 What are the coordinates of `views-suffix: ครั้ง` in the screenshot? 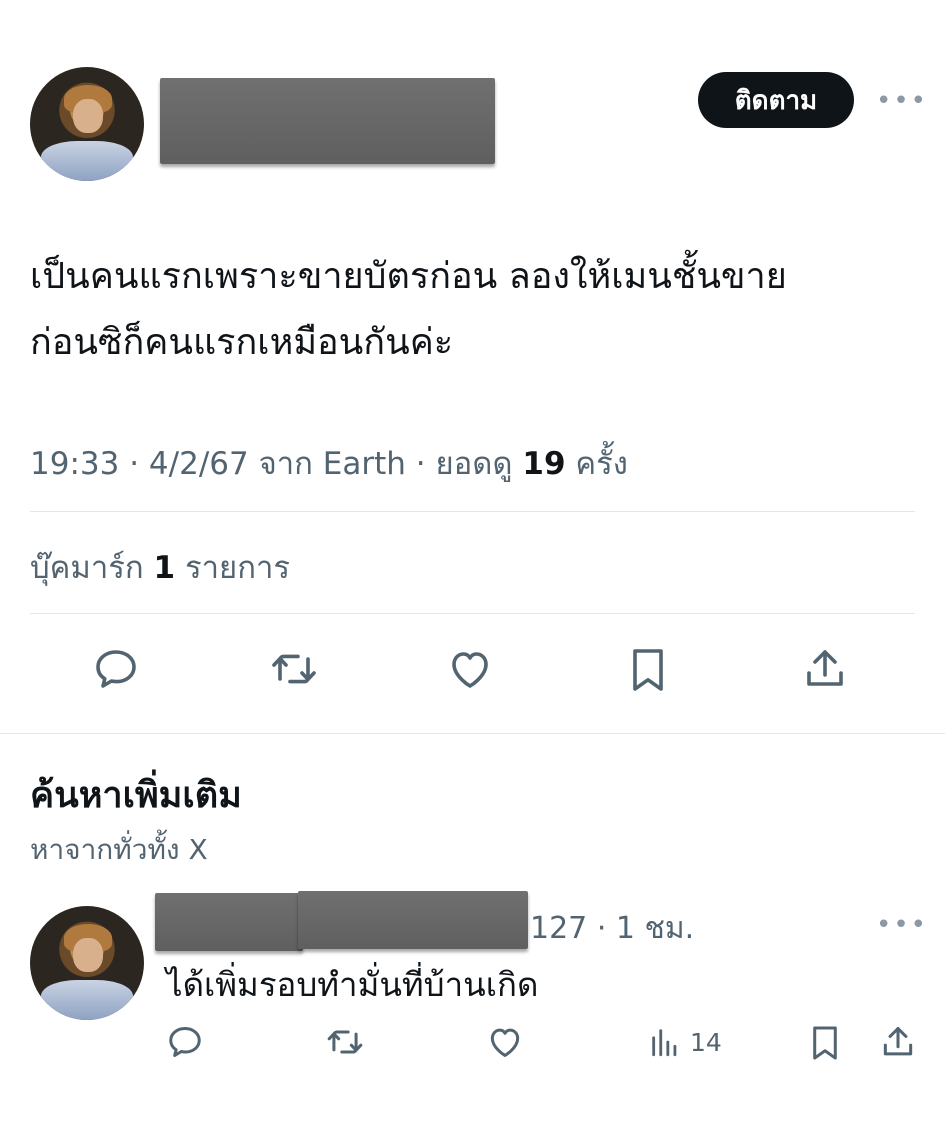 It's located at (601, 464).